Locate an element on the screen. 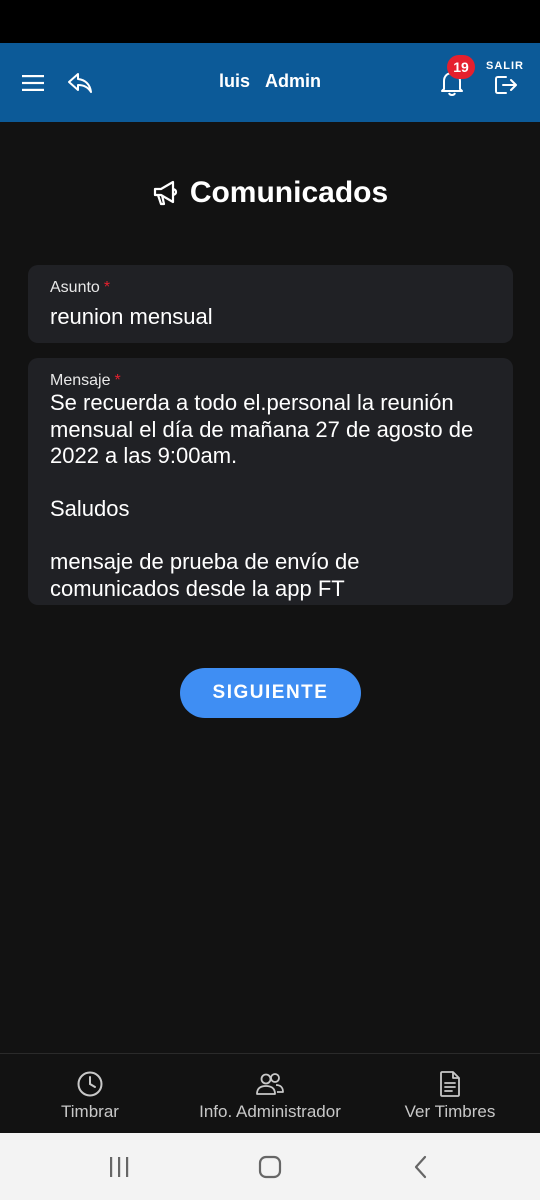 This screenshot has height=1200, width=540. asunto-field: Asunto * reunion mensual is located at coordinates (270, 304).